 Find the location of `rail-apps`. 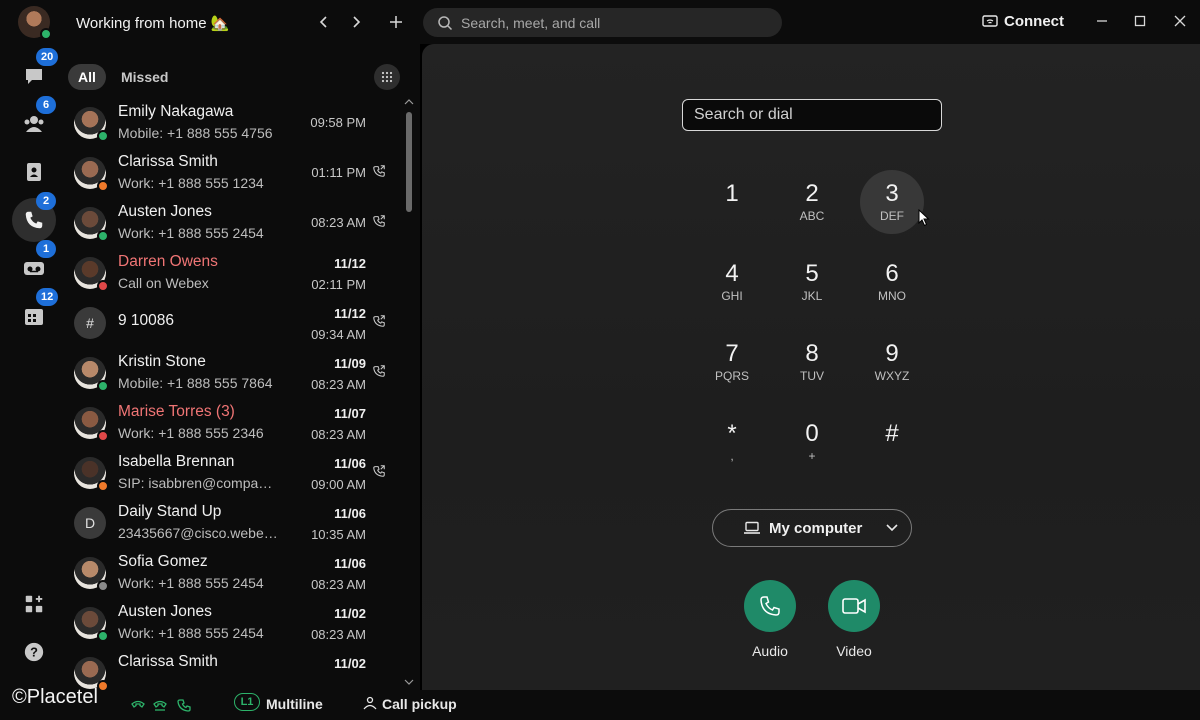

rail-apps is located at coordinates (34, 604).